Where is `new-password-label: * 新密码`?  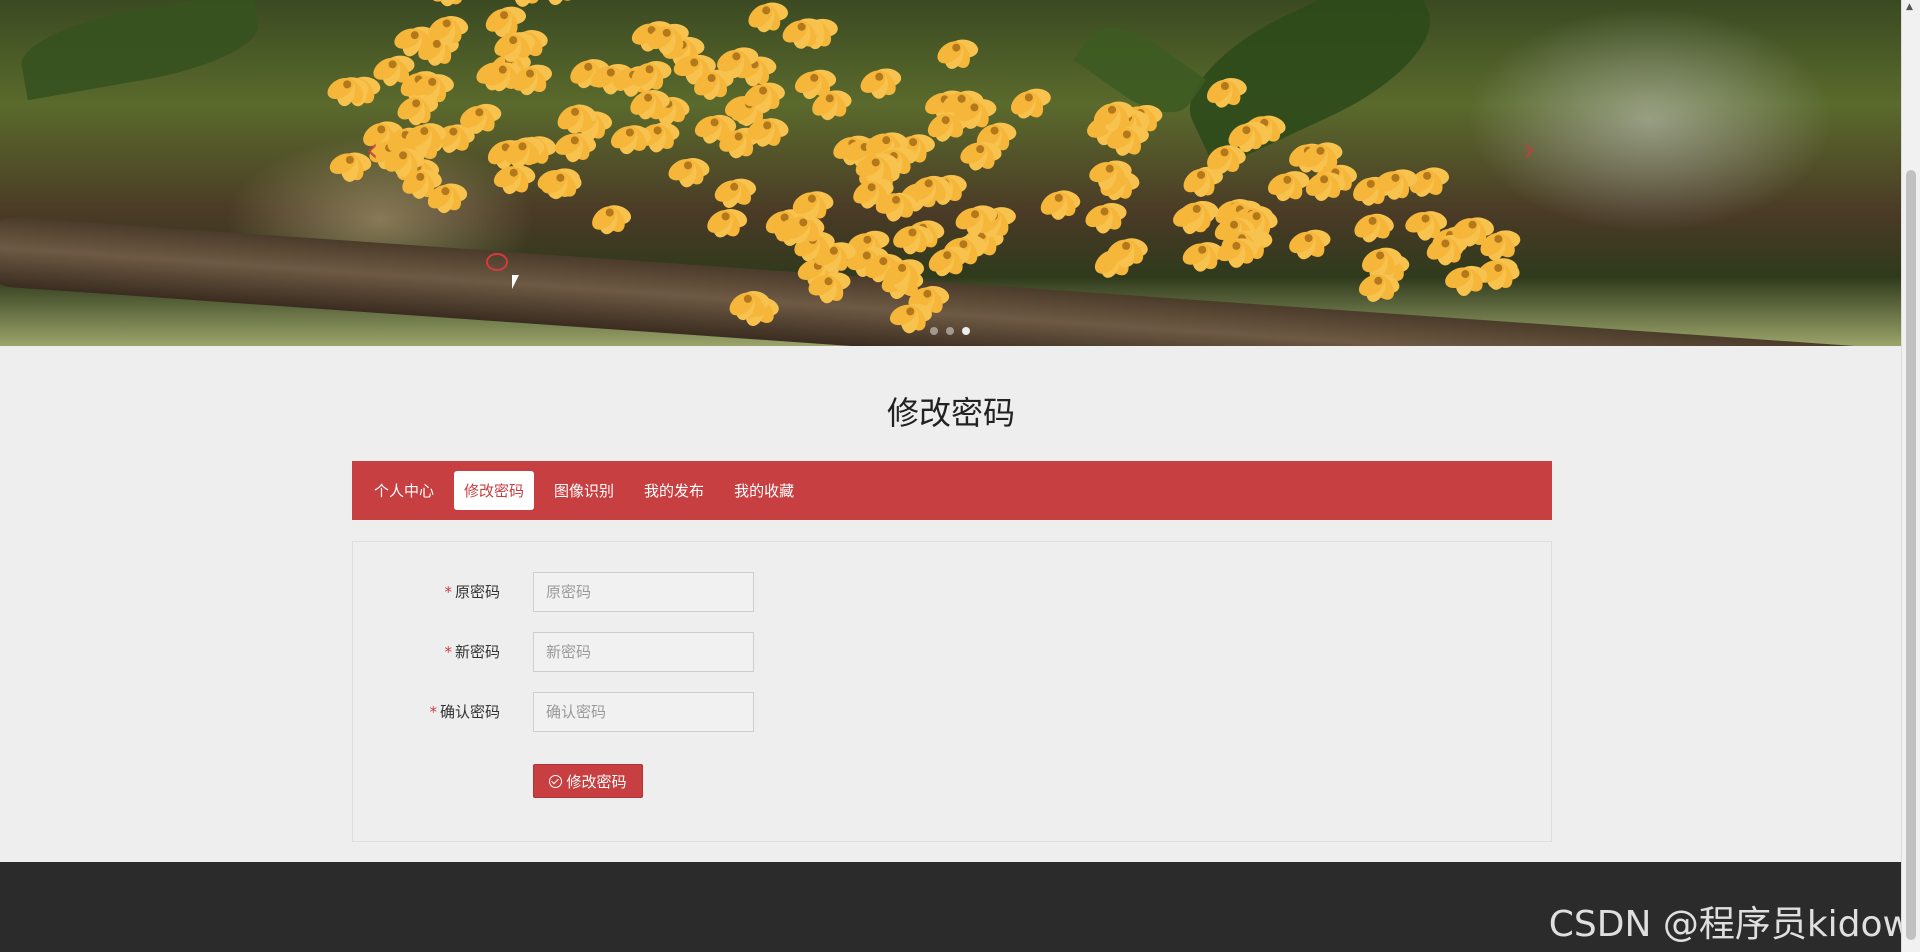 new-password-label: * 新密码 is located at coordinates (472, 652).